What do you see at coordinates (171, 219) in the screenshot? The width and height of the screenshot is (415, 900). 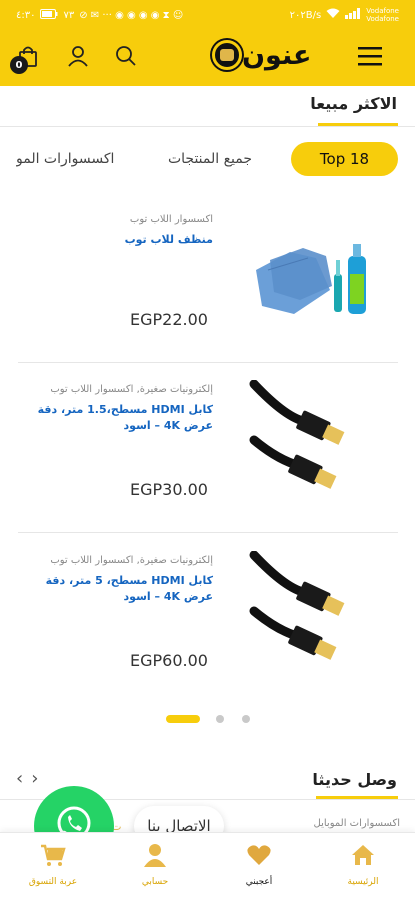 I see `product-category: اكسسوار اللاب توب` at bounding box center [171, 219].